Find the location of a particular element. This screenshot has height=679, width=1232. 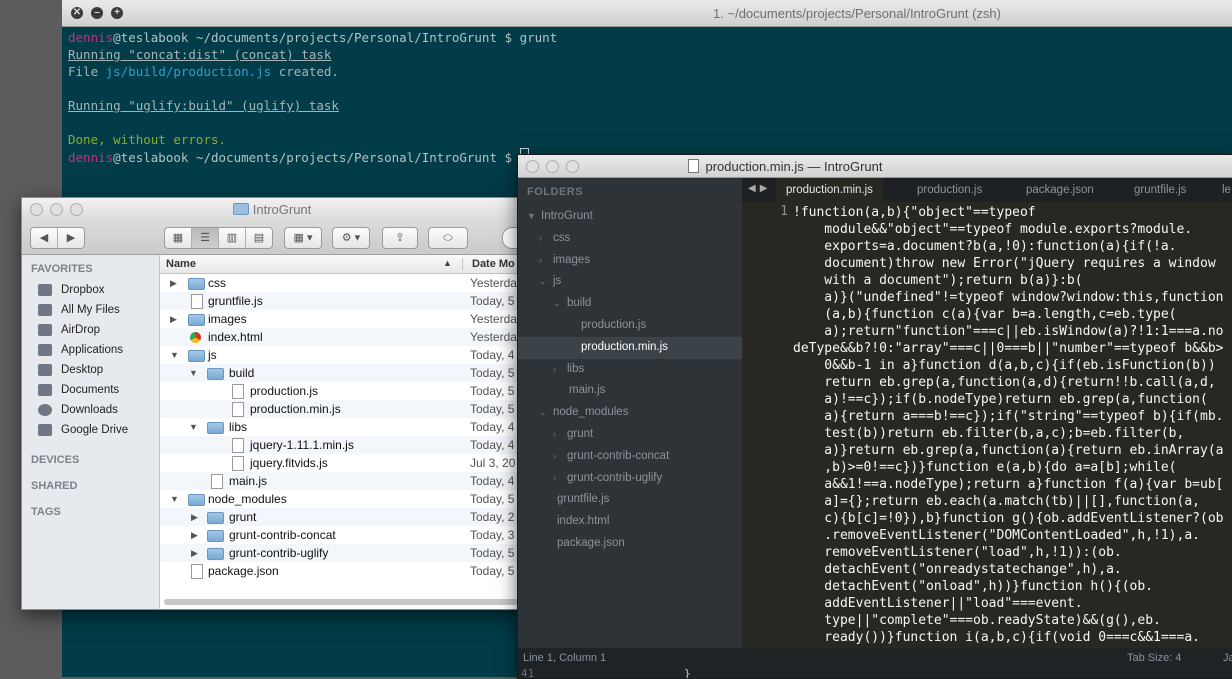

list-item: ▶ images Yesterda is located at coordinates (341, 319).